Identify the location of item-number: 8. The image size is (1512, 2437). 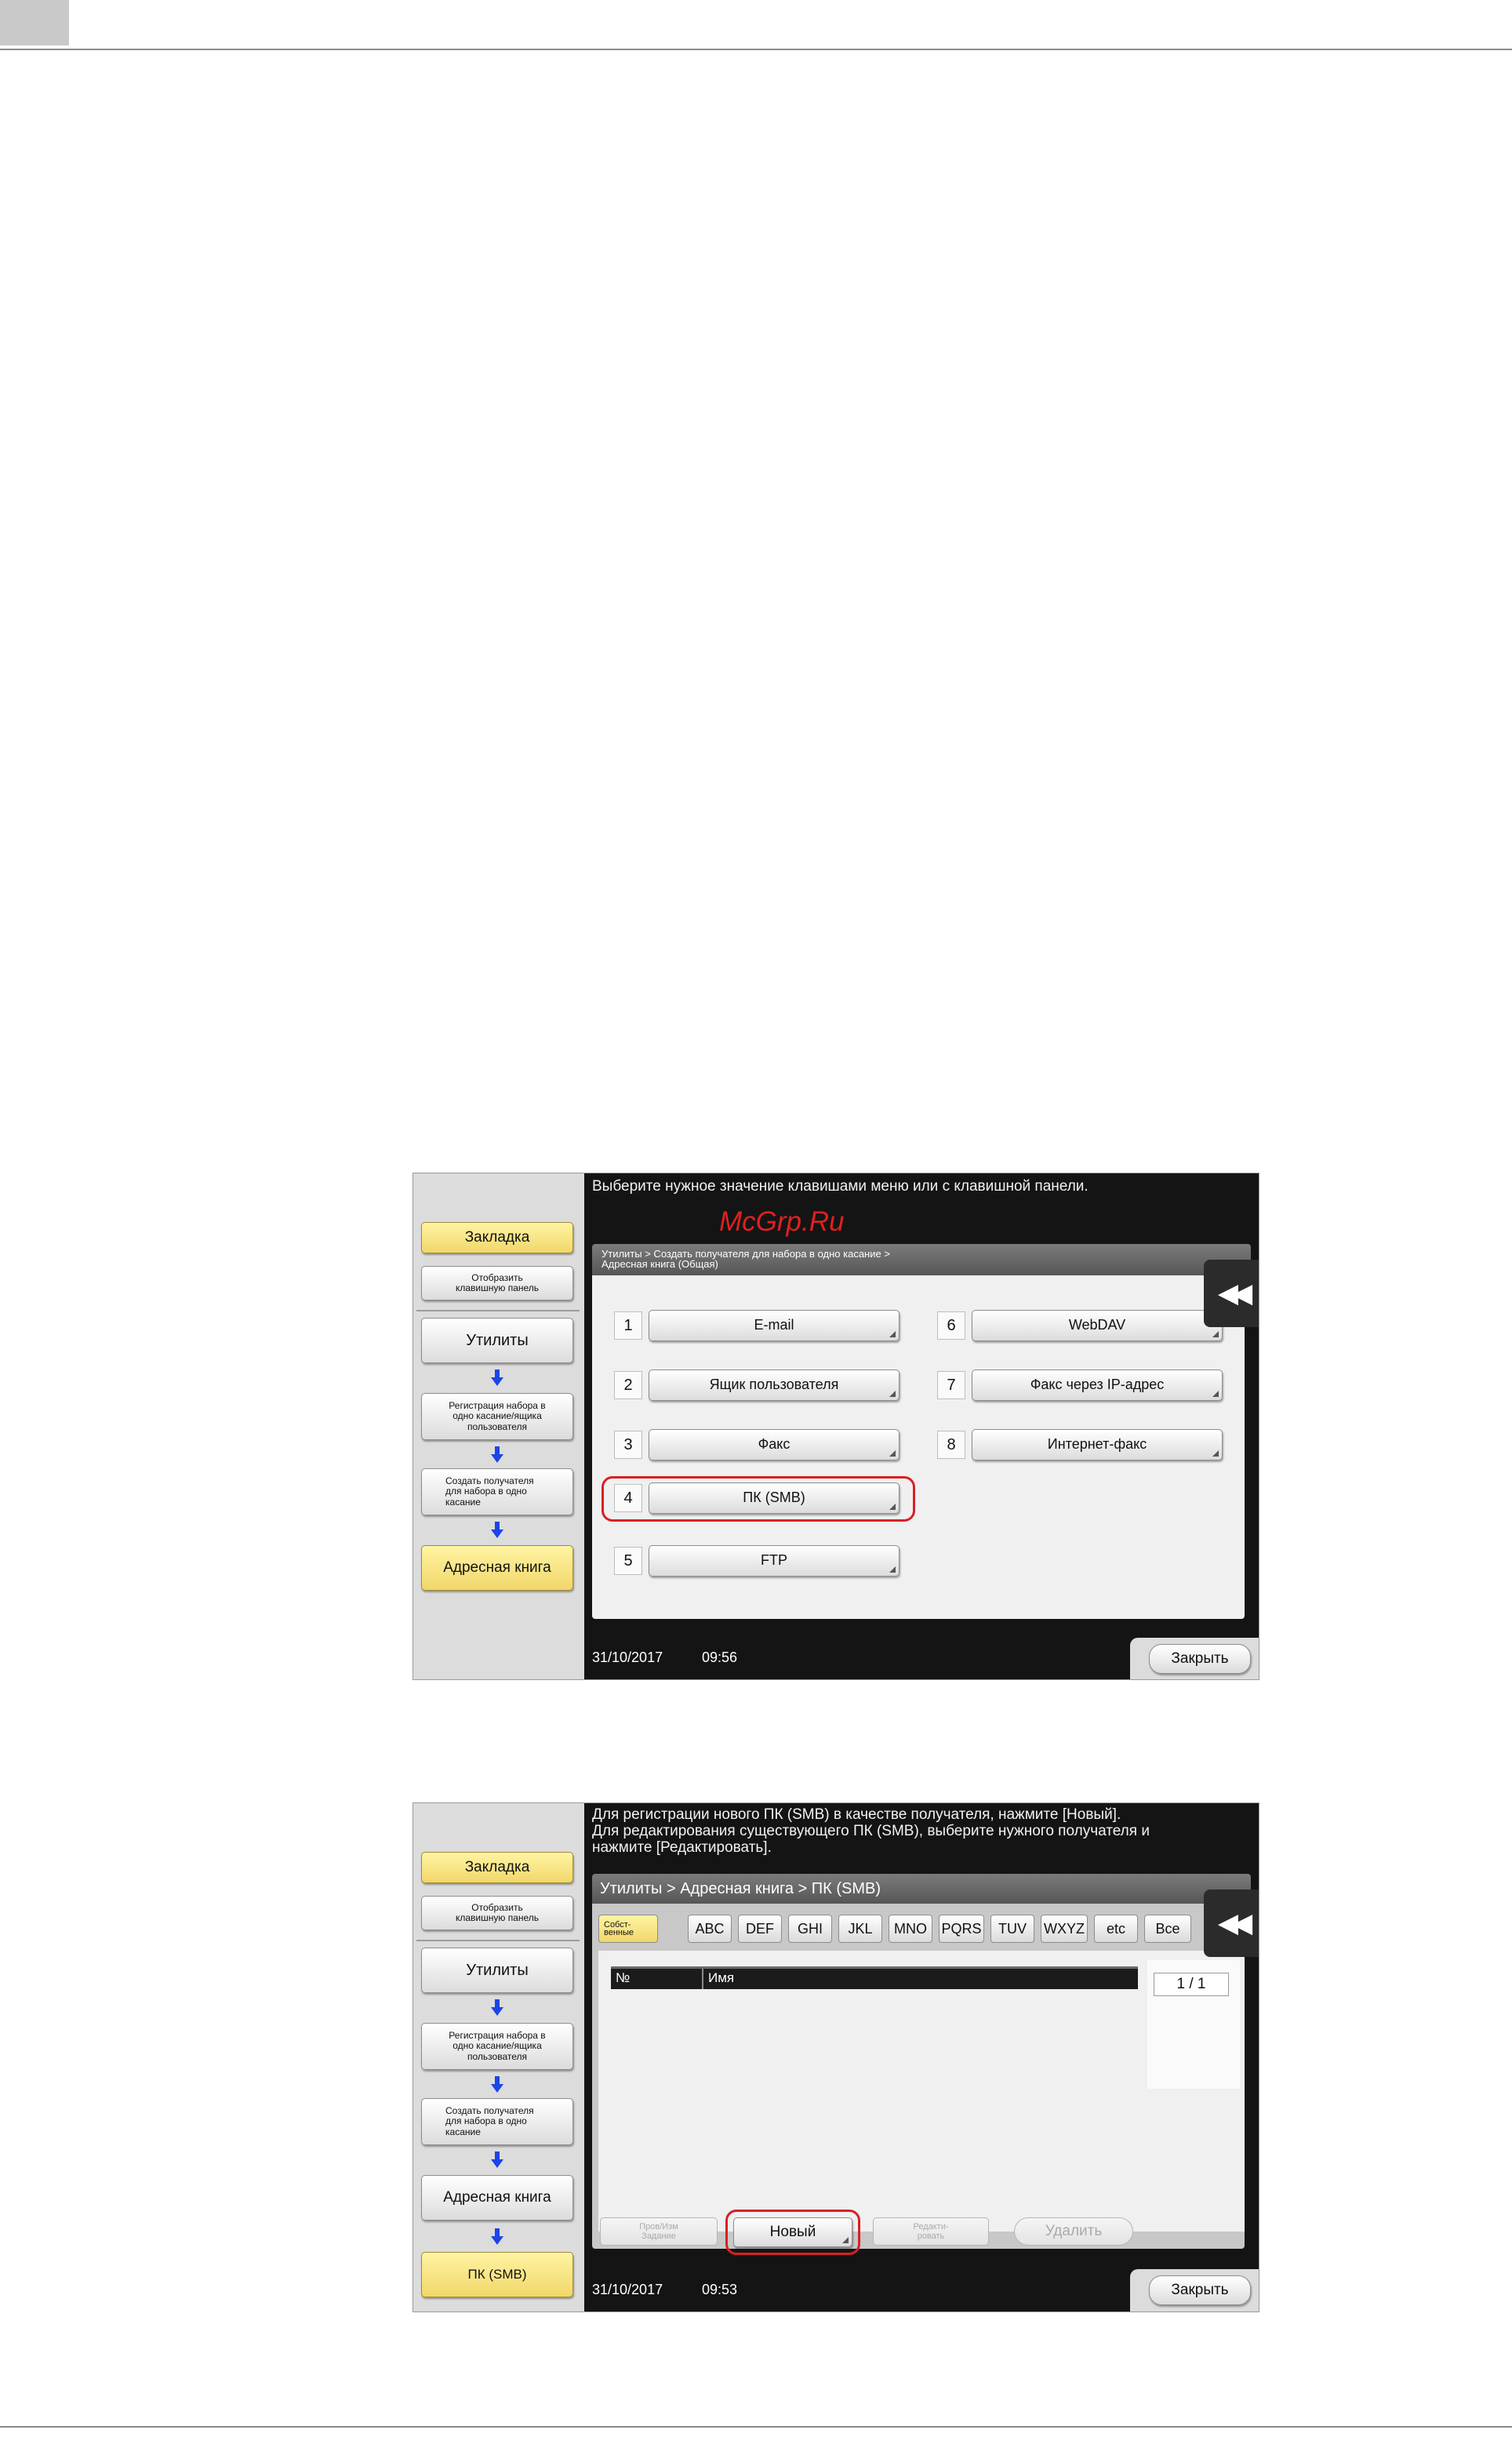
(951, 1445).